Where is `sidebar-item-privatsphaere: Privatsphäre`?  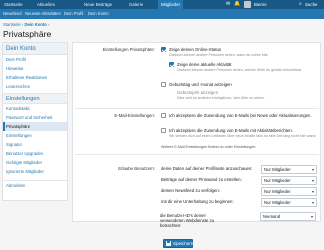 sidebar-item-privatsphaere: Privatsphäre is located at coordinates (35, 126).